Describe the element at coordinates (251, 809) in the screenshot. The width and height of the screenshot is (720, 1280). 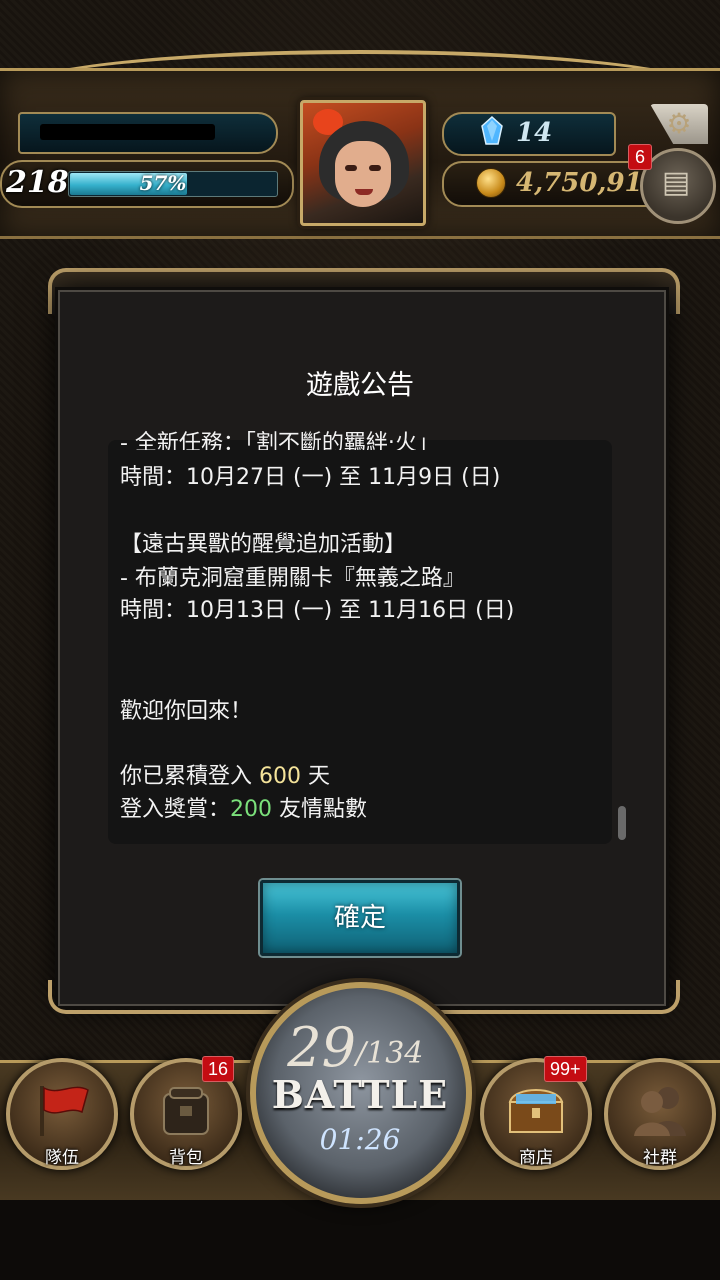
I see `reward-amount: 200` at that location.